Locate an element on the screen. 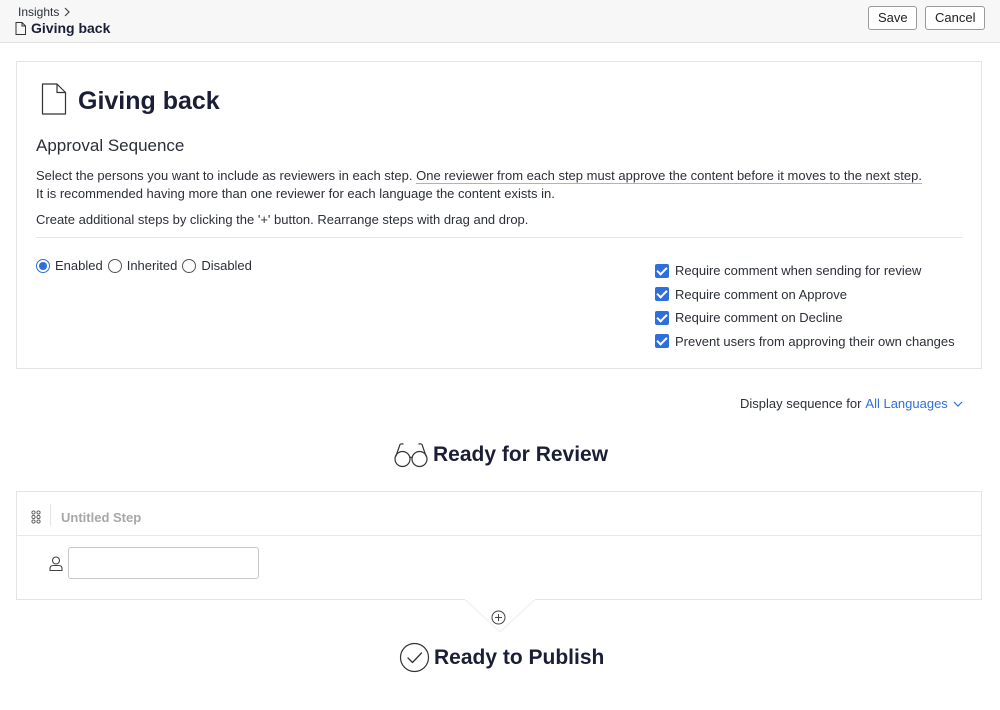 The height and width of the screenshot is (710, 1000). checkbox-label: Require comment on Decline is located at coordinates (759, 318).